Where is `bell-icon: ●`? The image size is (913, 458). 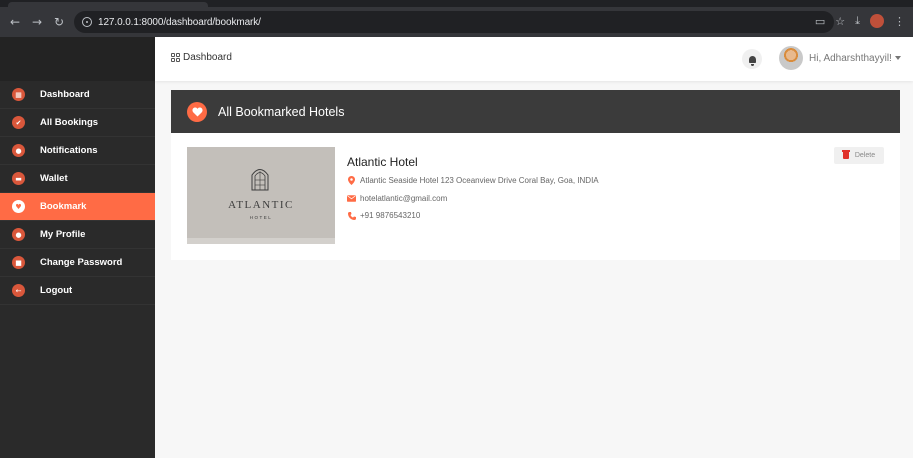
bell-icon: ● is located at coordinates (18, 150).